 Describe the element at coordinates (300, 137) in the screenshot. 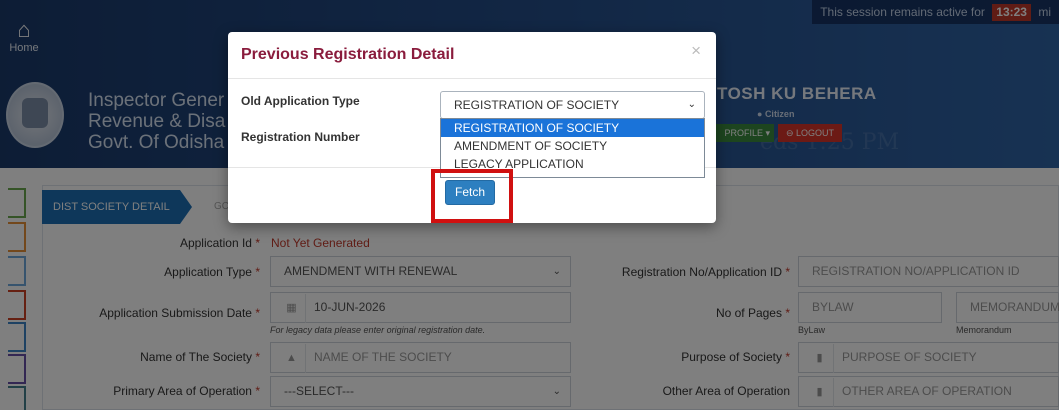

I see `registration-number-label: Registration Number` at that location.